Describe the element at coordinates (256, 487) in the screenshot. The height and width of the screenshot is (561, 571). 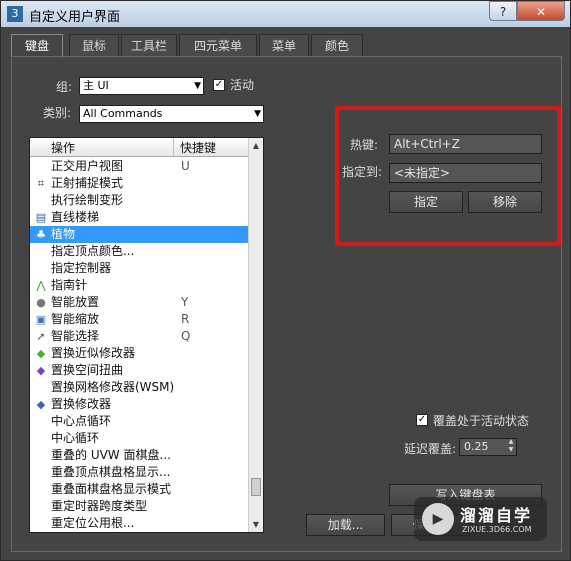
I see `scroll-thumb` at that location.